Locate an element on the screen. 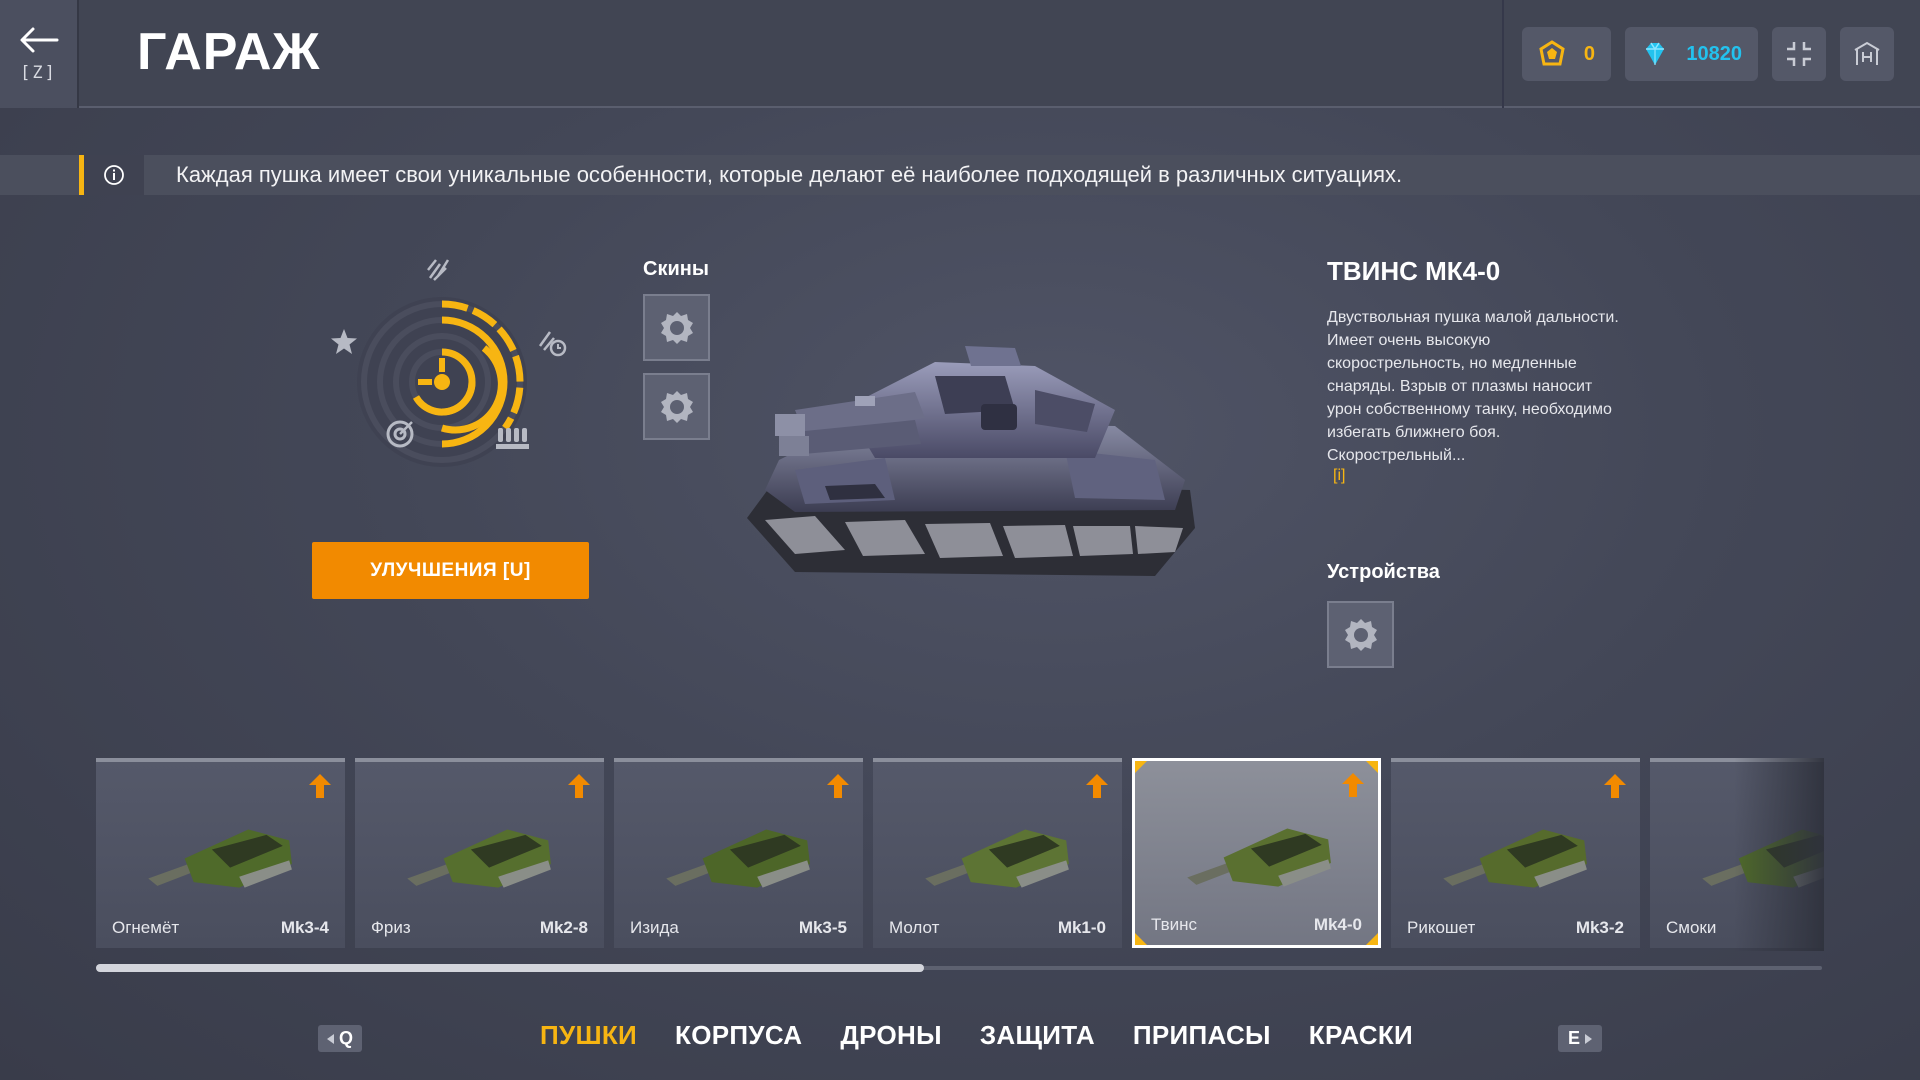 The width and height of the screenshot is (1920, 1080). tab-3: ДРОНЫ is located at coordinates (890, 1040).